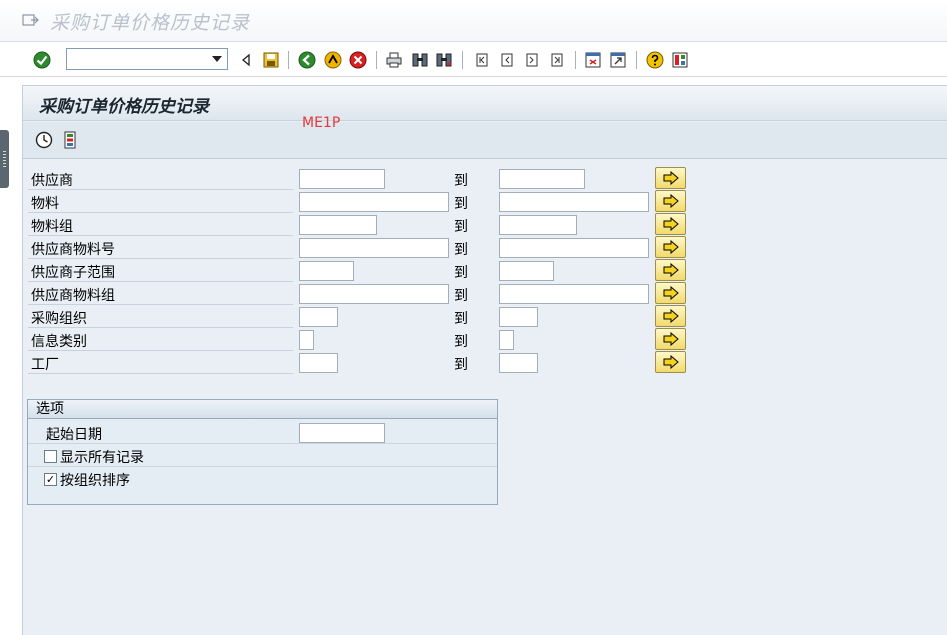 The image size is (947, 635). I want to click on purchasing-org-from-input, so click(318, 317).